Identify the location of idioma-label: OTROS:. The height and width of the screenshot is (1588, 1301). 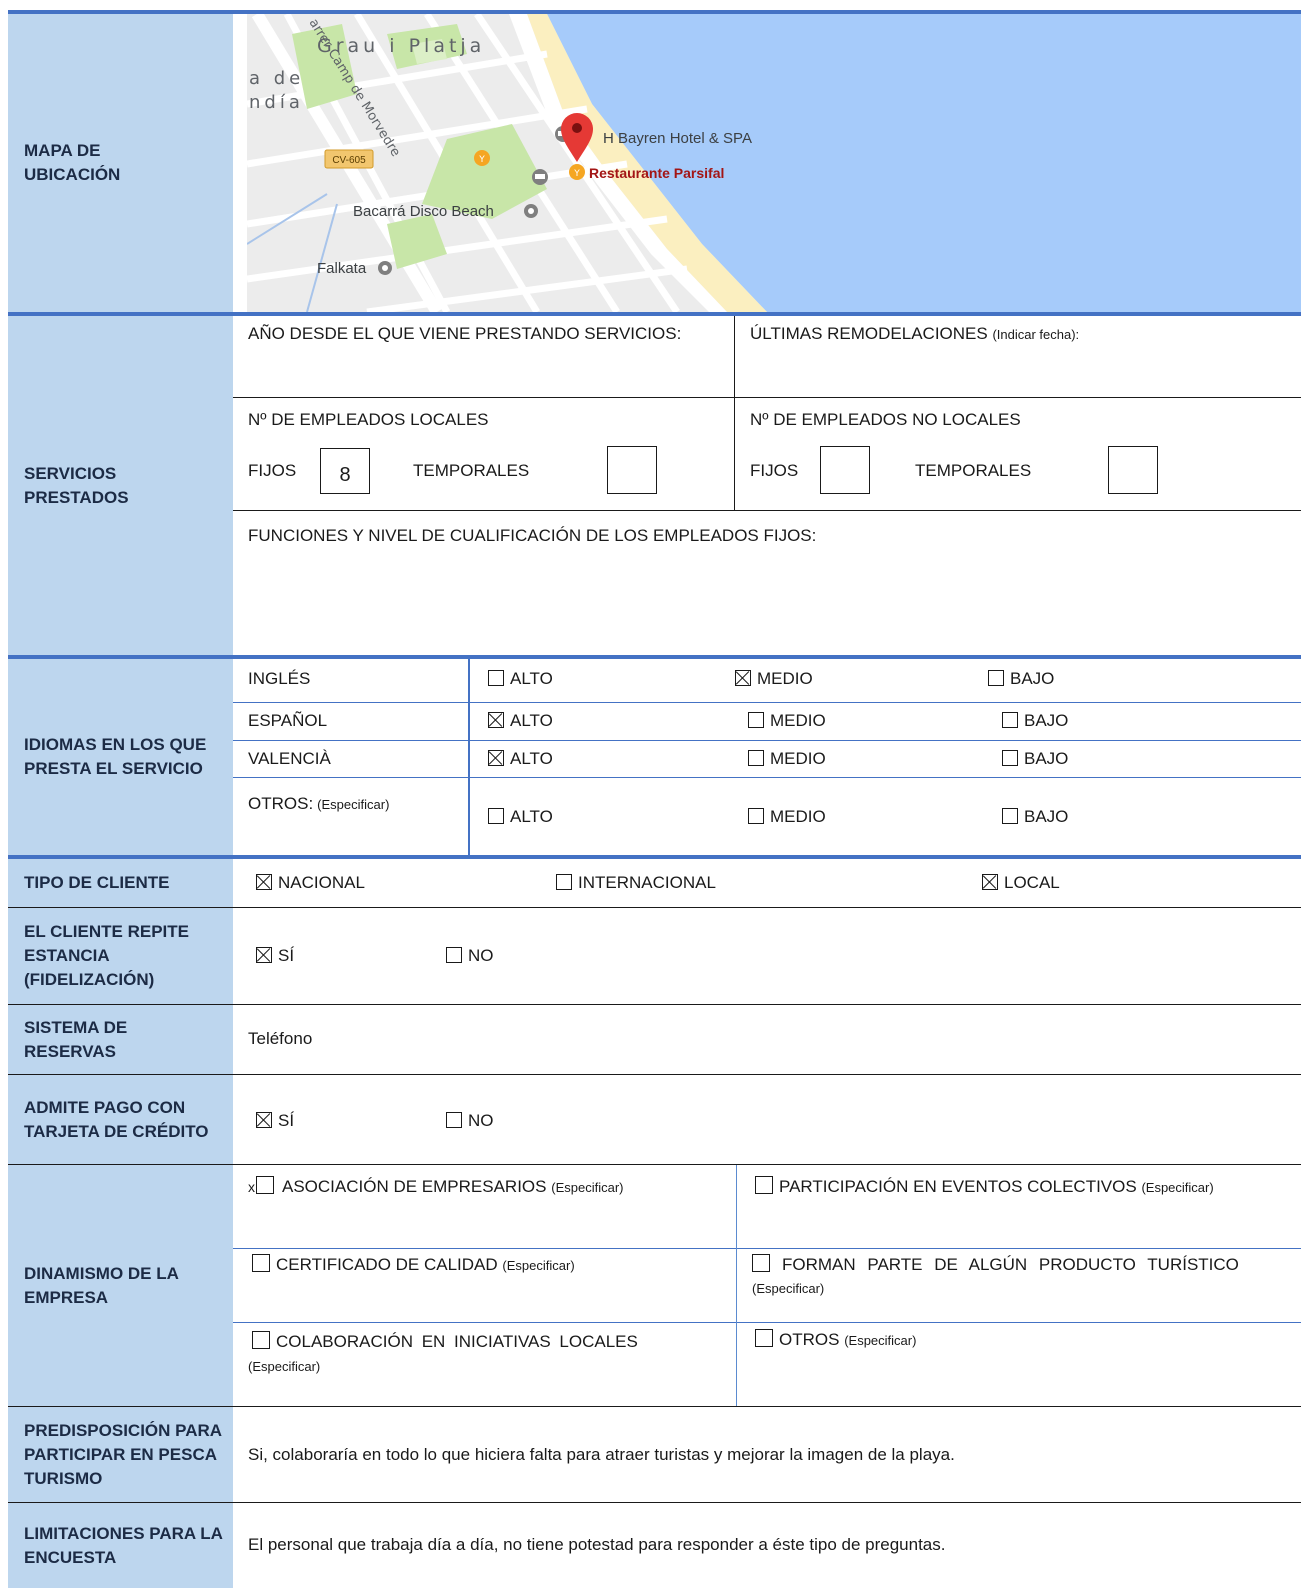
(281, 803).